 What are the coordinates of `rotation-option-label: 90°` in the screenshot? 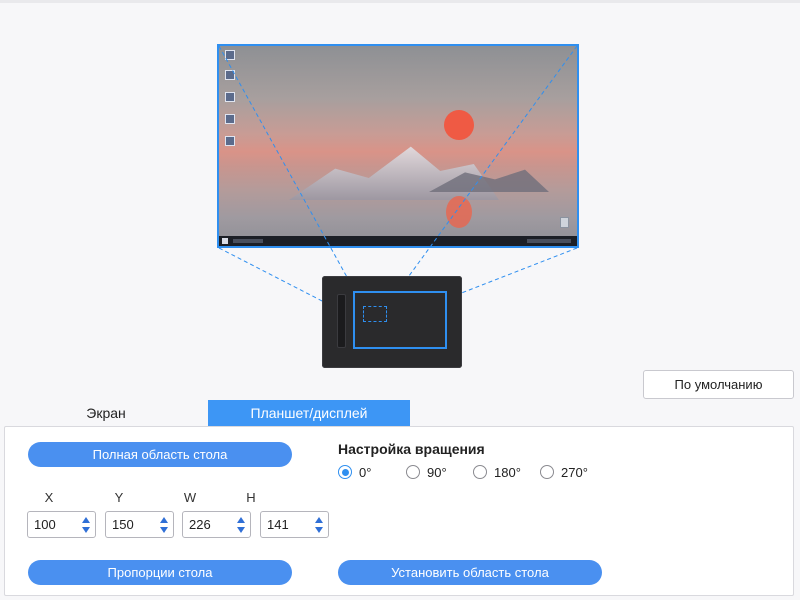 It's located at (437, 472).